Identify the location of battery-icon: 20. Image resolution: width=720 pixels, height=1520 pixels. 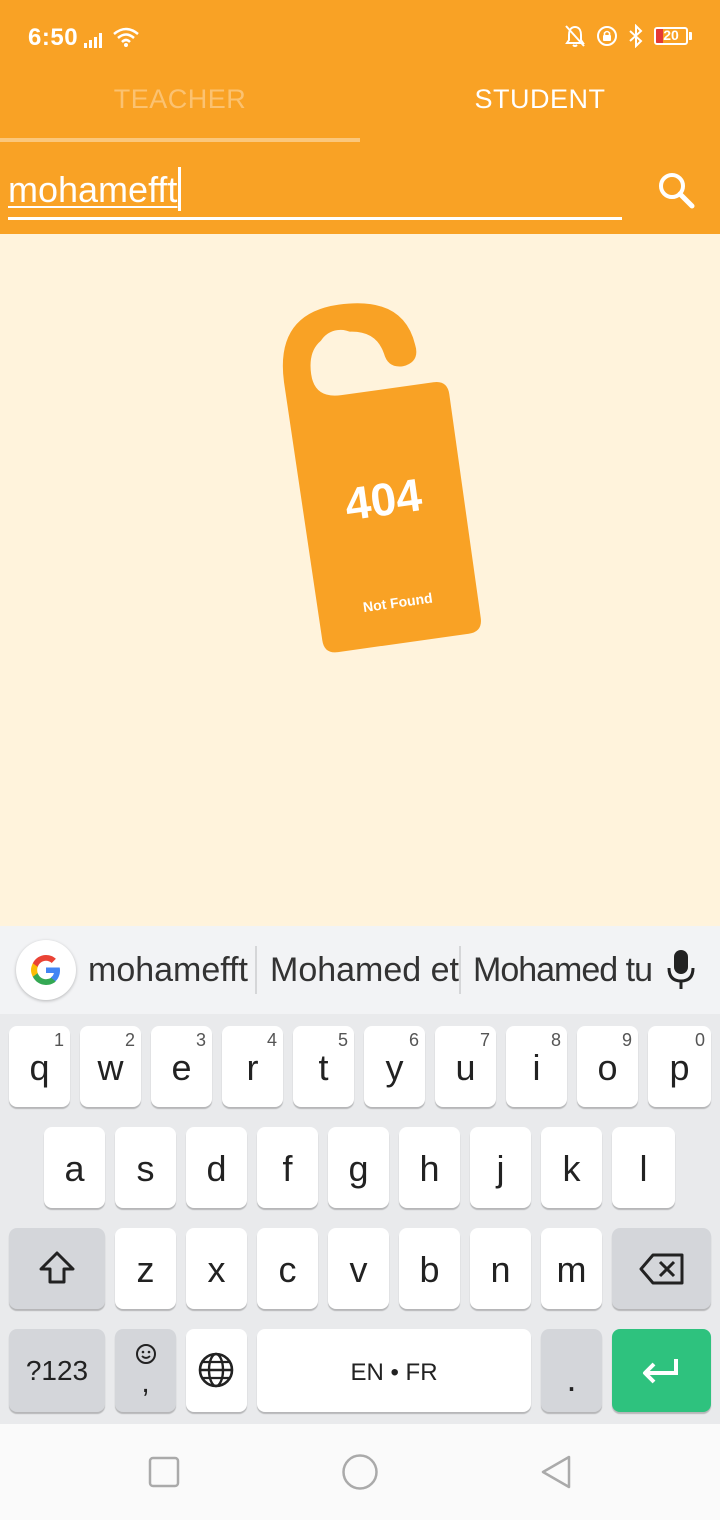
(673, 36).